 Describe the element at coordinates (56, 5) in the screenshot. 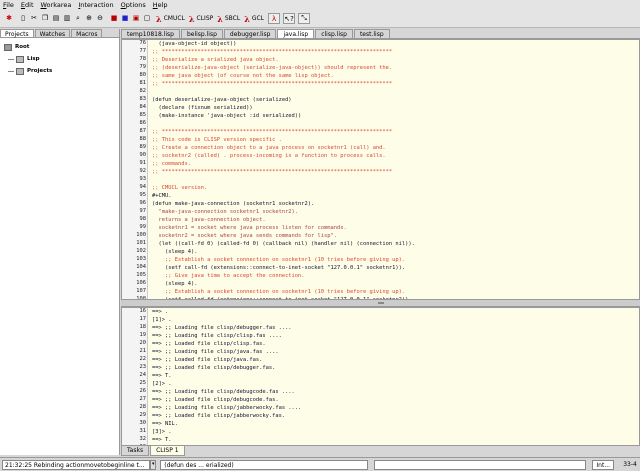

I see `menu-workarea: Workarea` at that location.